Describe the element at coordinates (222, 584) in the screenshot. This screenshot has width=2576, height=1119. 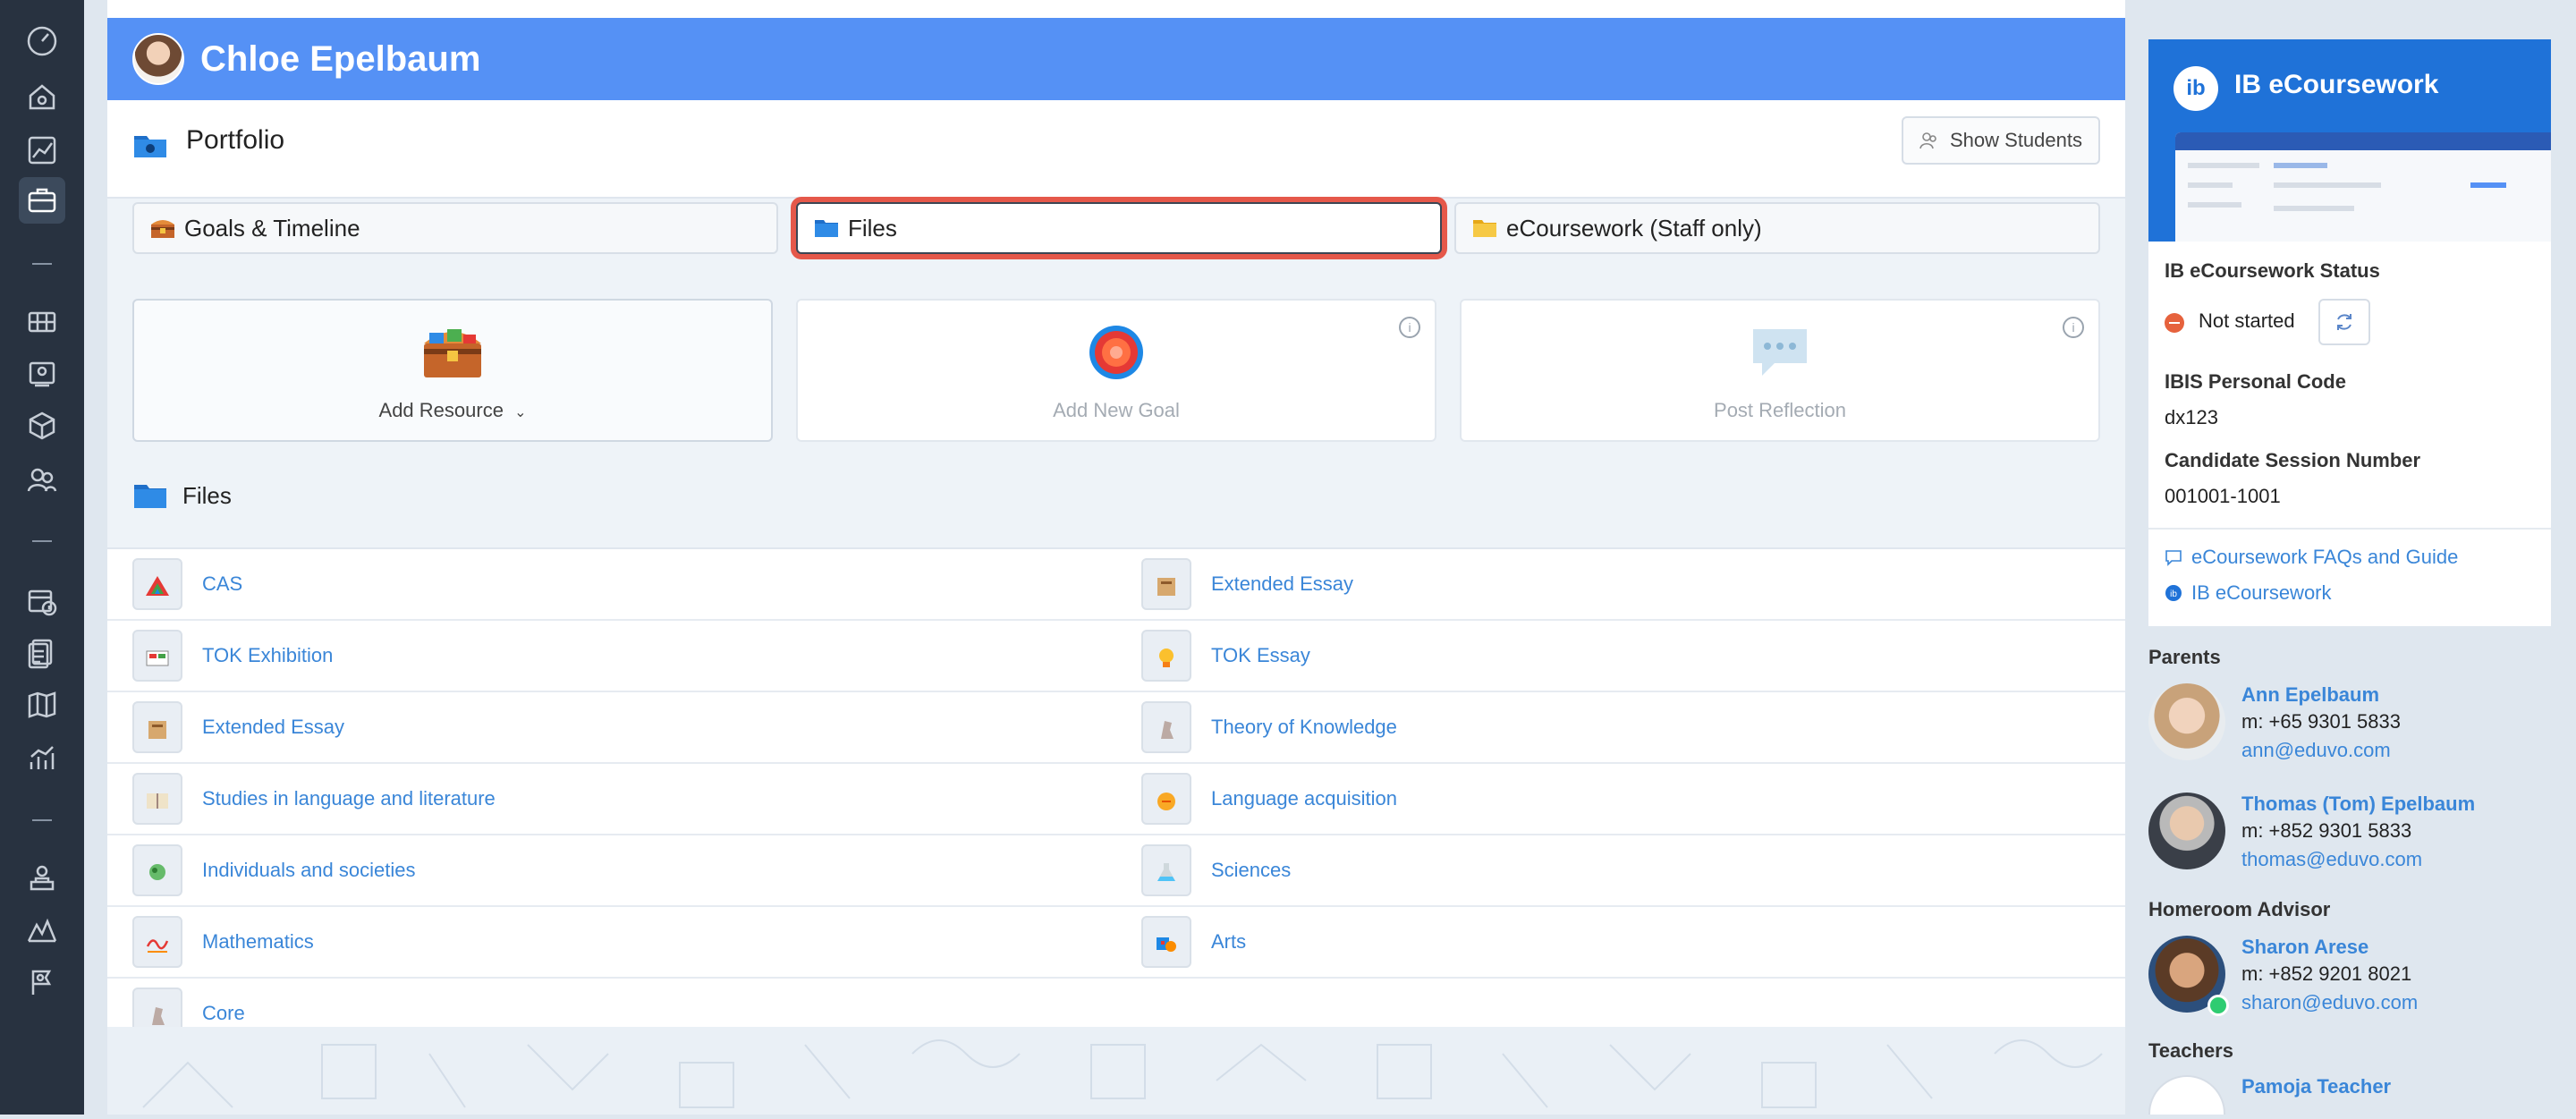
I see `file-link: CAS` at that location.